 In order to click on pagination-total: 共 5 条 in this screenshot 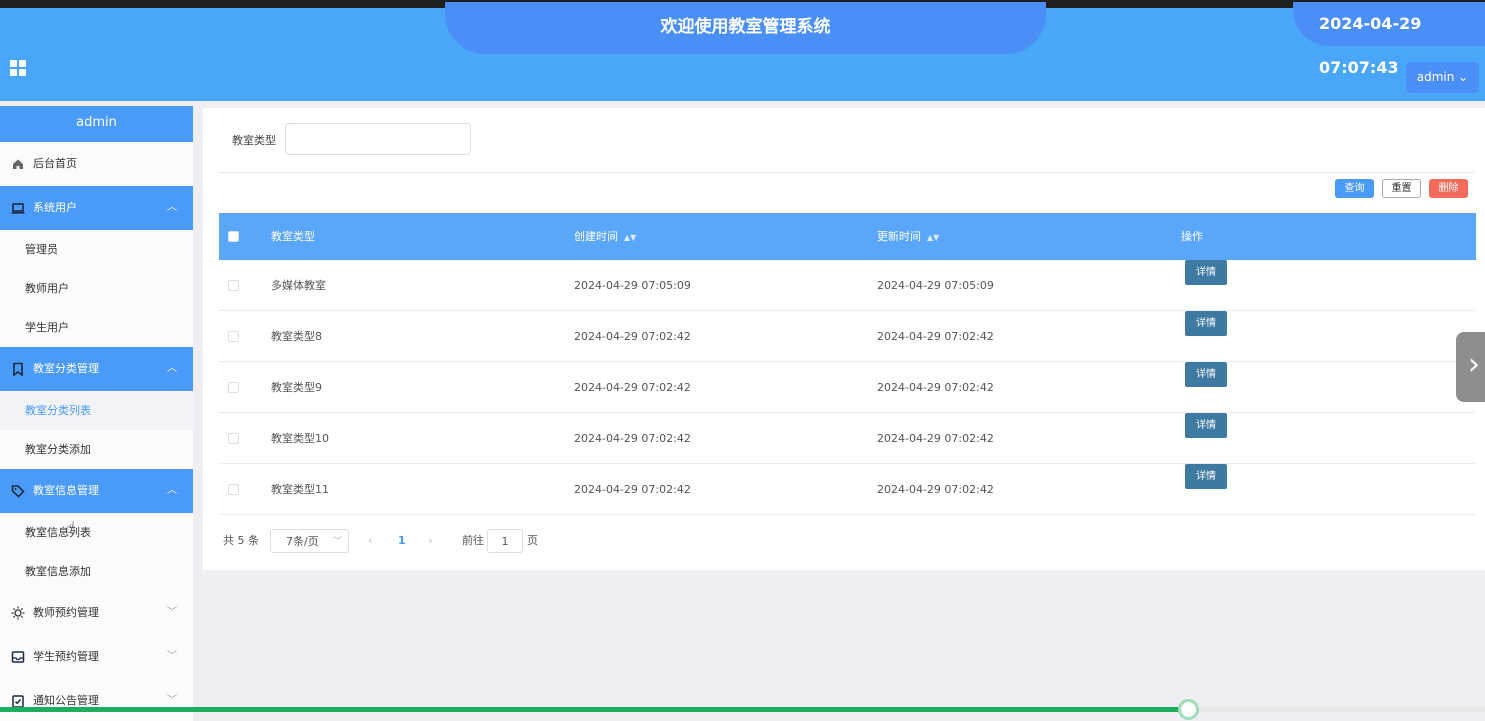, I will do `click(241, 540)`.